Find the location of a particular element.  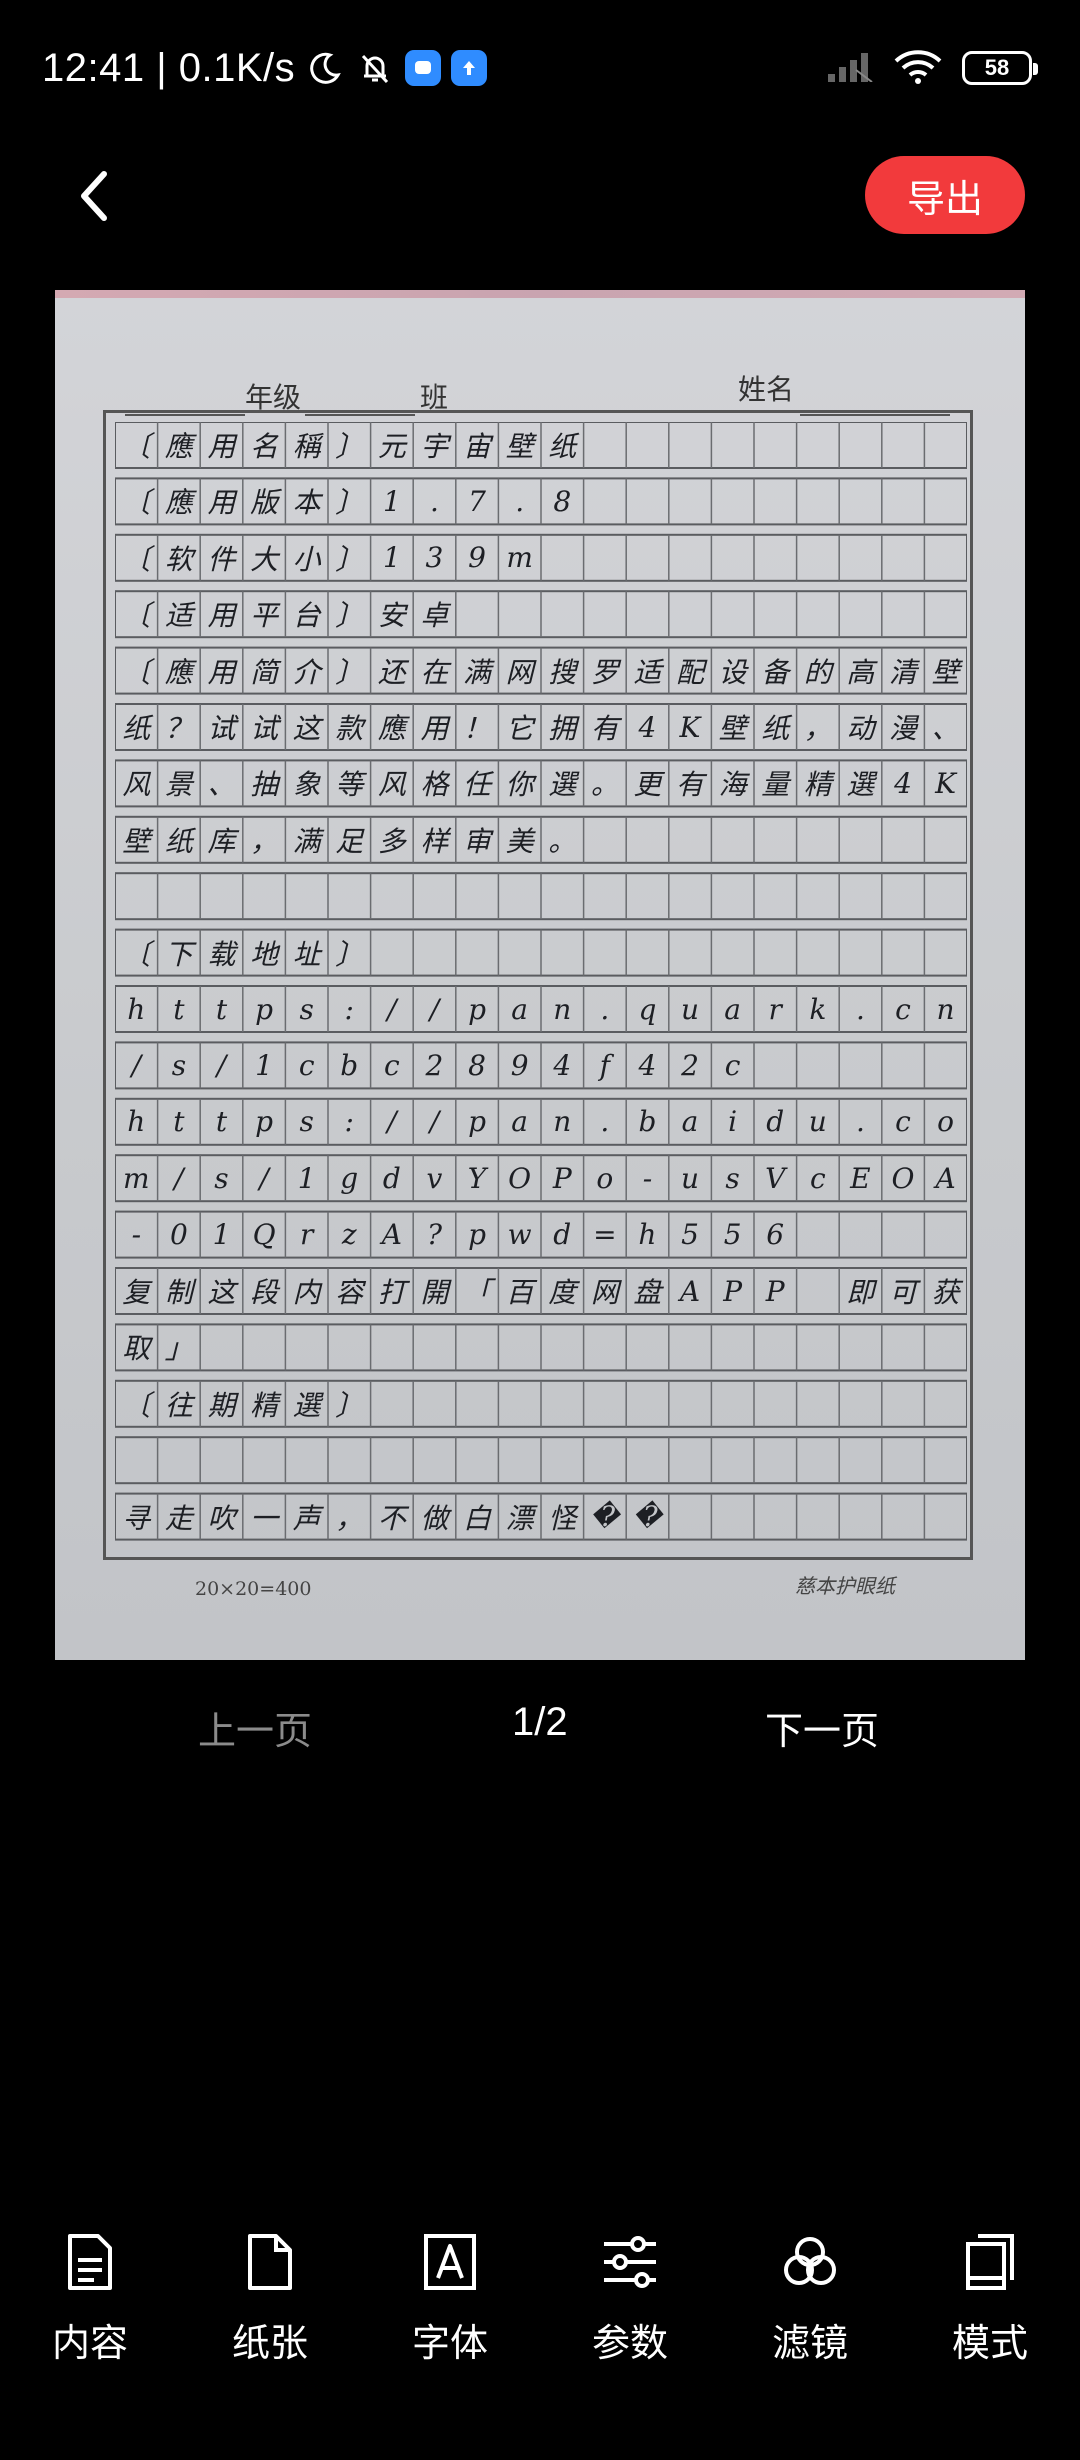

handwriting-char: - is located at coordinates (136, 1235).